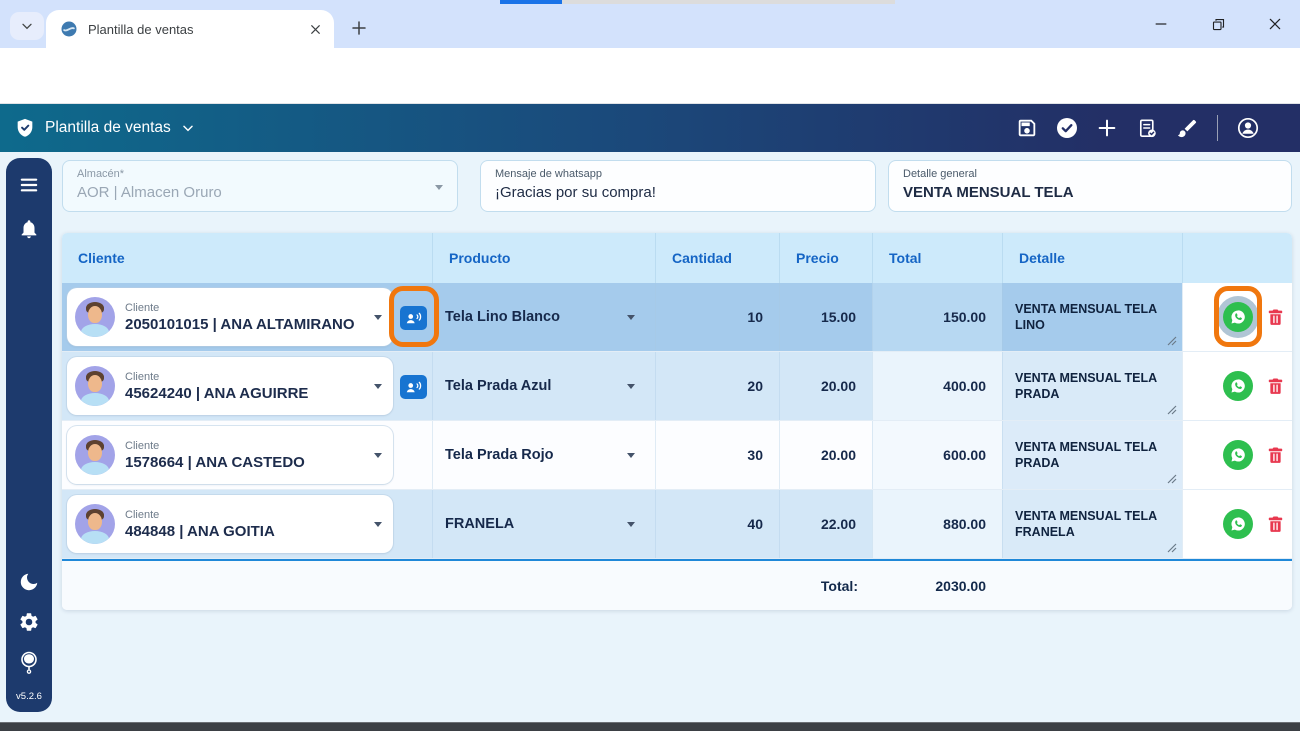 The image size is (1300, 731). What do you see at coordinates (29, 696) in the screenshot?
I see `app-version: v5.2.6` at bounding box center [29, 696].